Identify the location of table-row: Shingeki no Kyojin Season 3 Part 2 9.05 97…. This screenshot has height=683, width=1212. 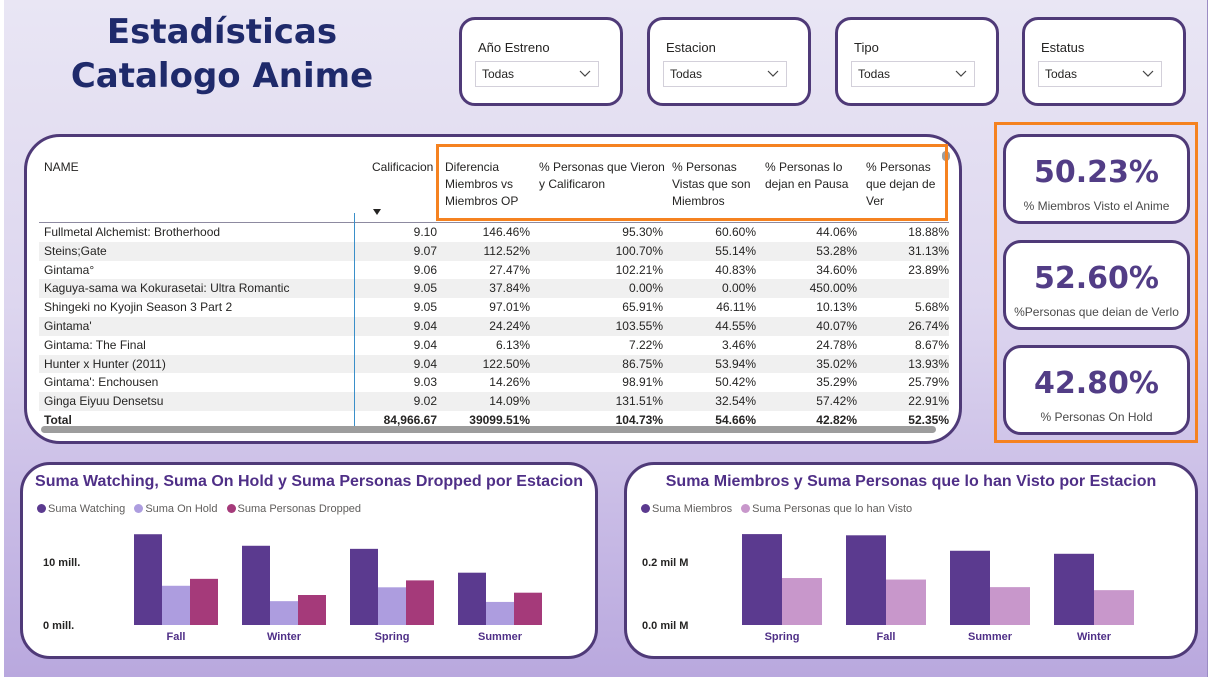
(494, 307).